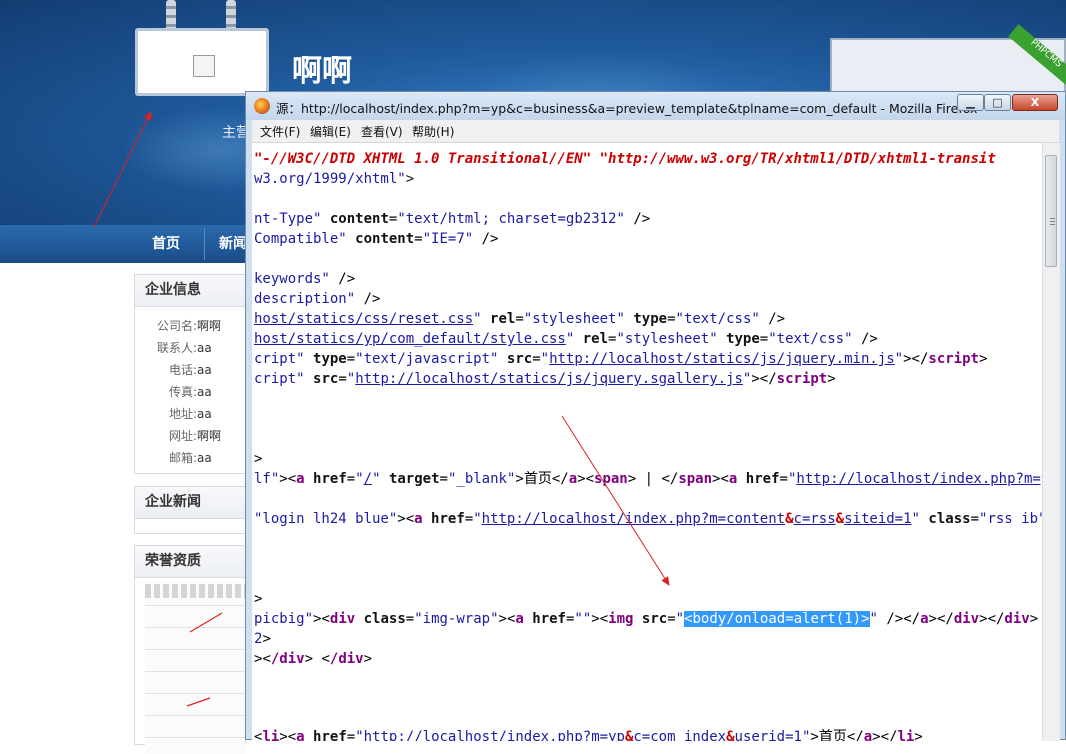  I want to click on company-news-panel: 企业新闻, so click(190, 510).